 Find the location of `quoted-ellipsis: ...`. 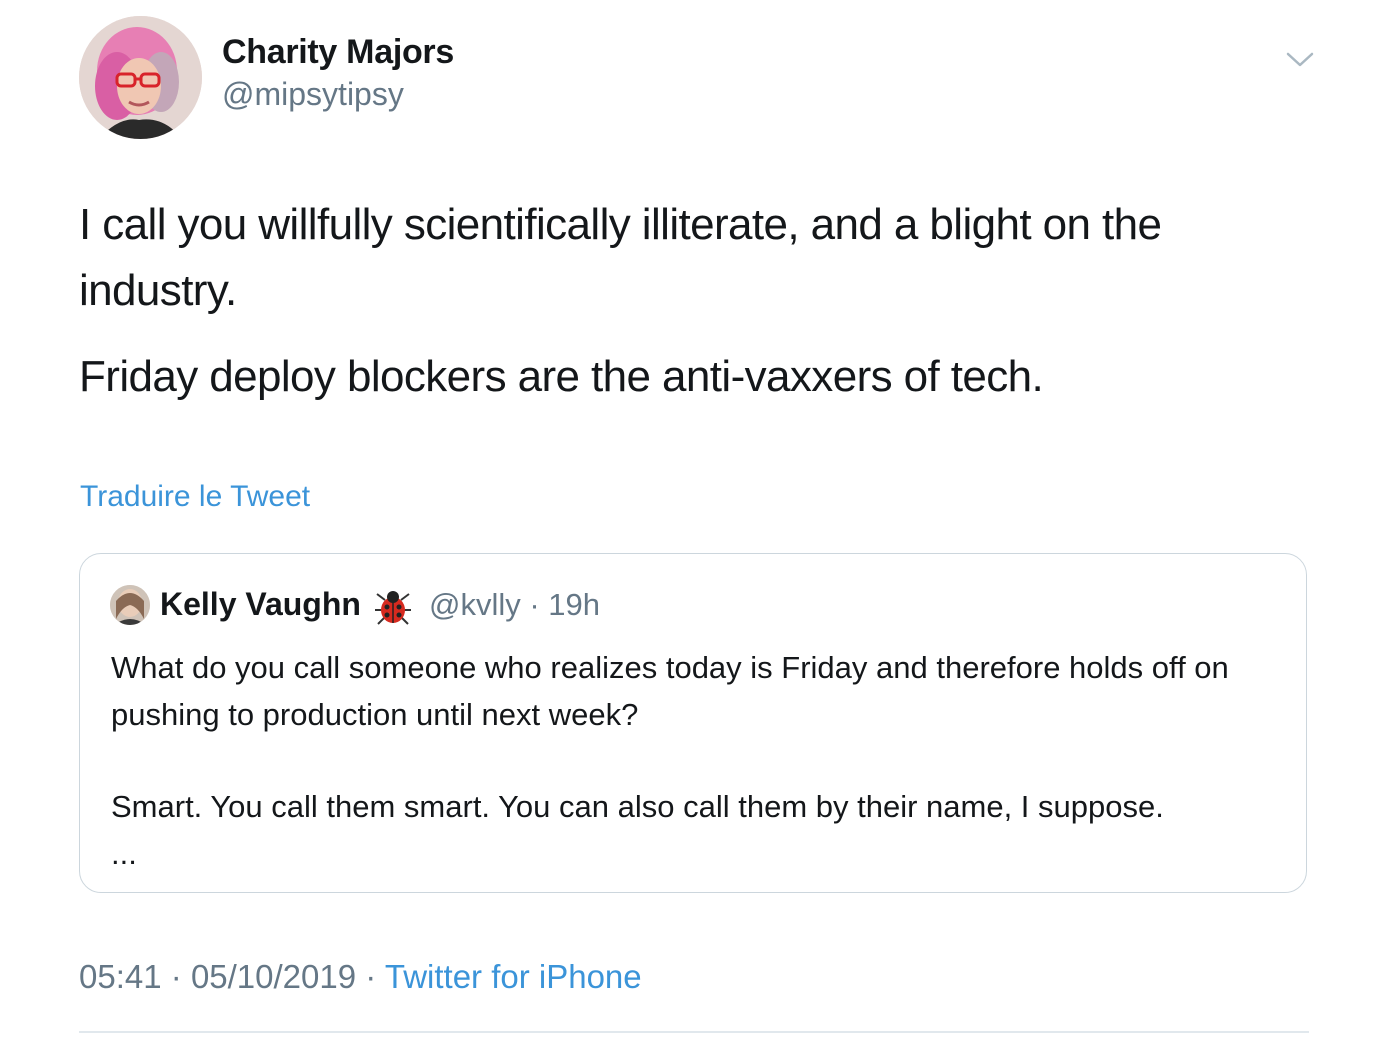

quoted-ellipsis: ... is located at coordinates (124, 853).